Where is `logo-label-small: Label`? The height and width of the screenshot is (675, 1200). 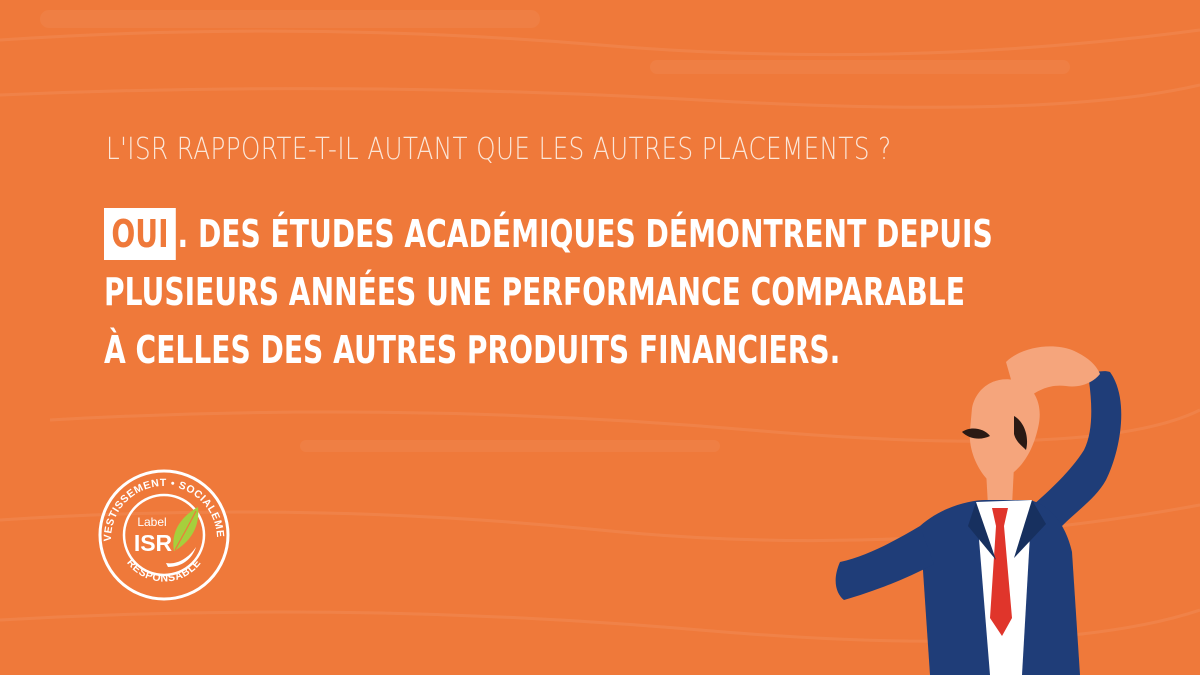
logo-label-small: Label is located at coordinates (151, 522).